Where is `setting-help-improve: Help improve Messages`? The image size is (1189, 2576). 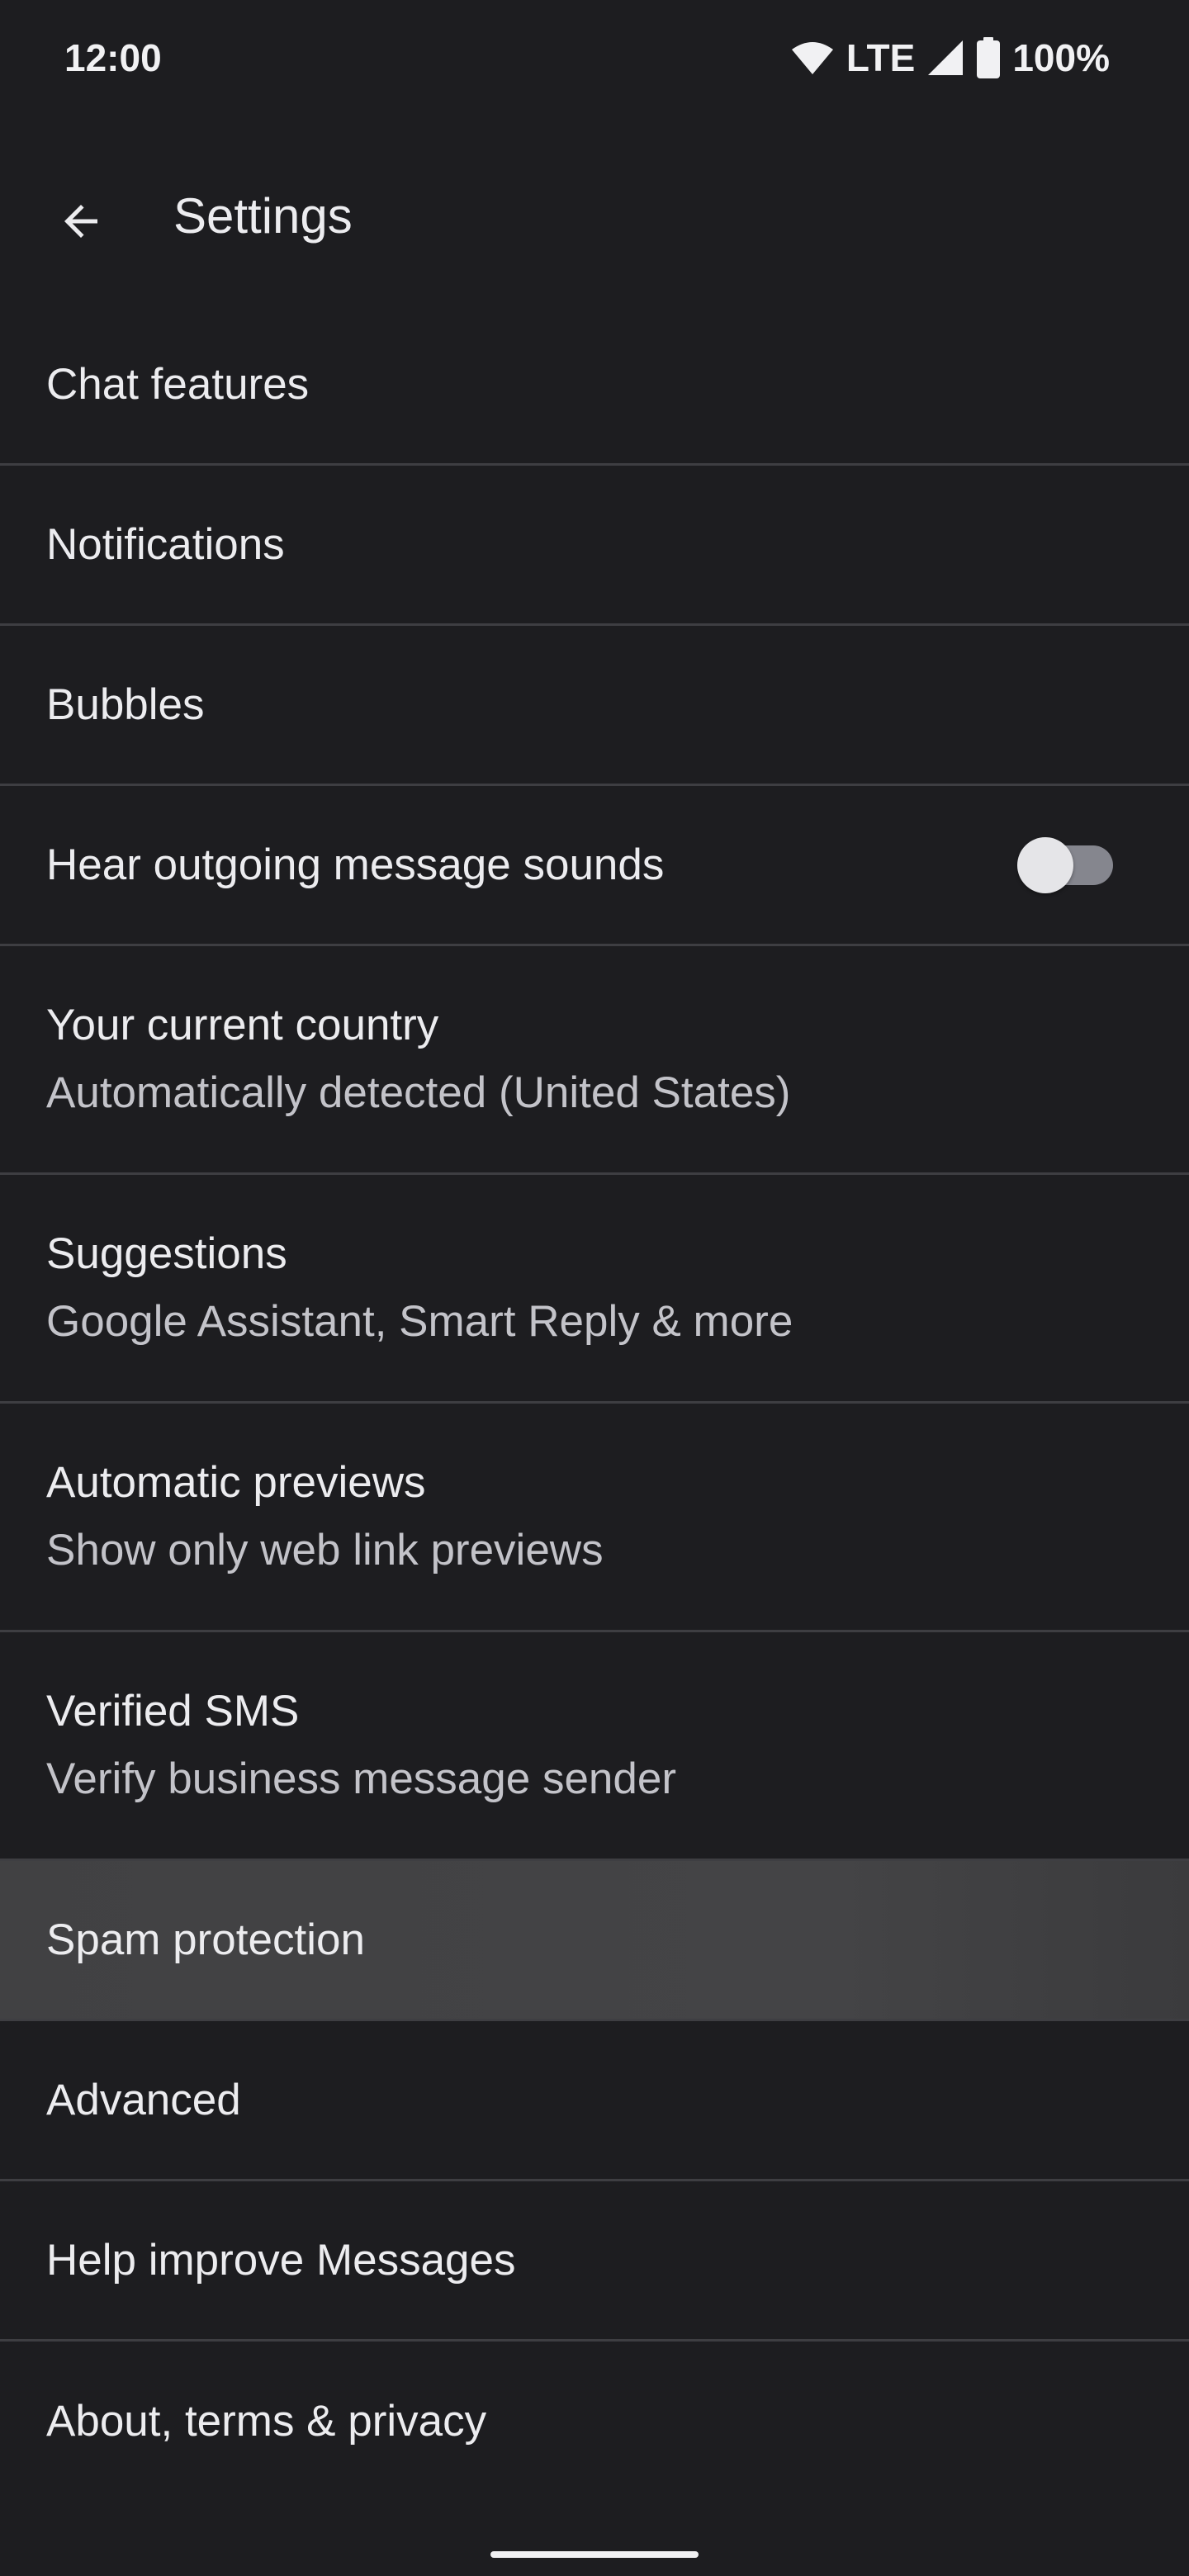
setting-help-improve: Help improve Messages is located at coordinates (594, 2261).